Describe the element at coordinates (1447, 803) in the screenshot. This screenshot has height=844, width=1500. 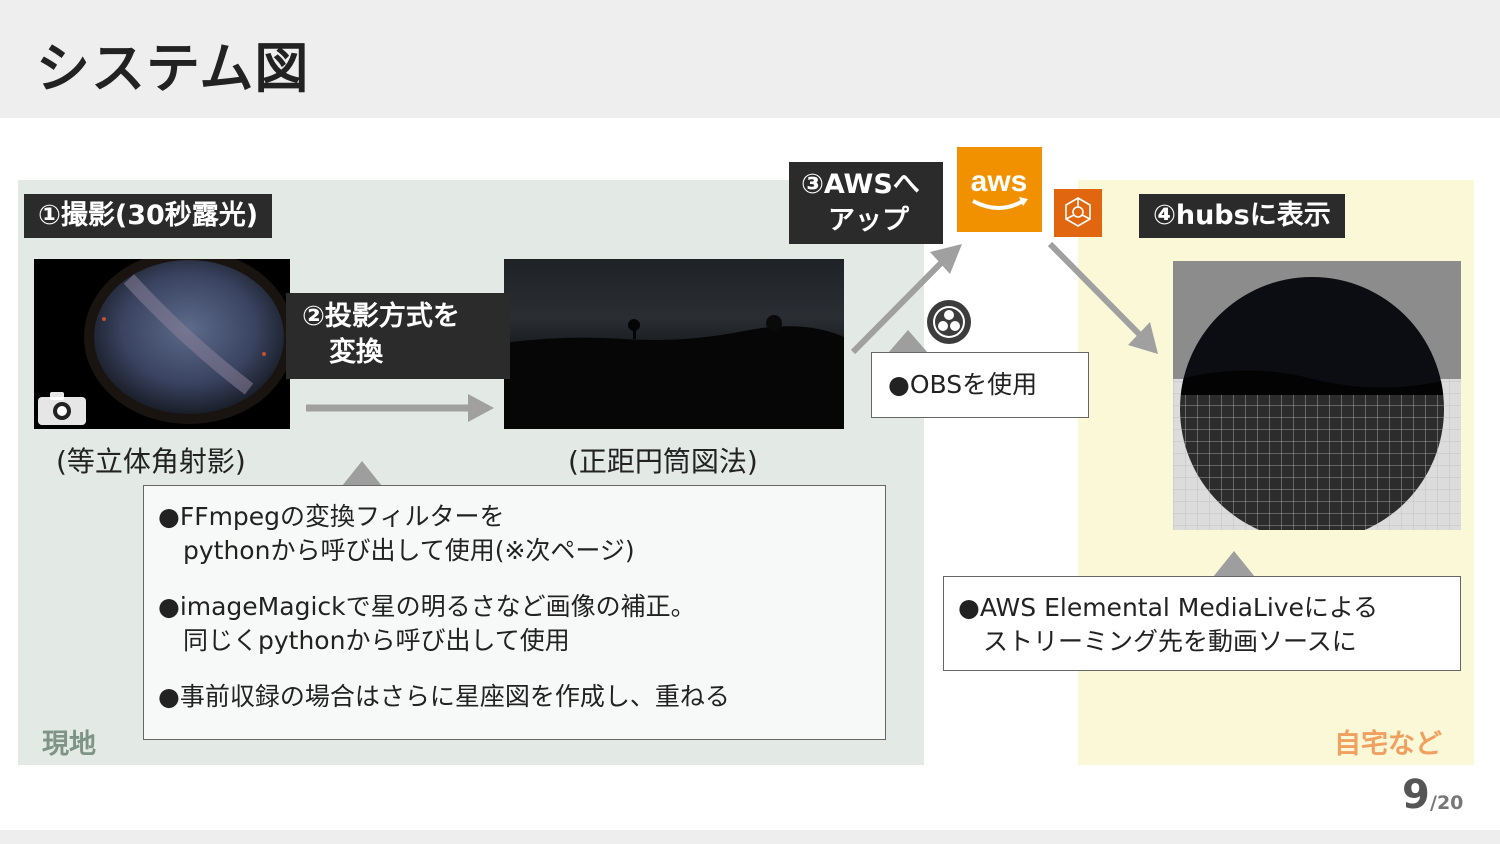
I see `page-total: /20` at that location.